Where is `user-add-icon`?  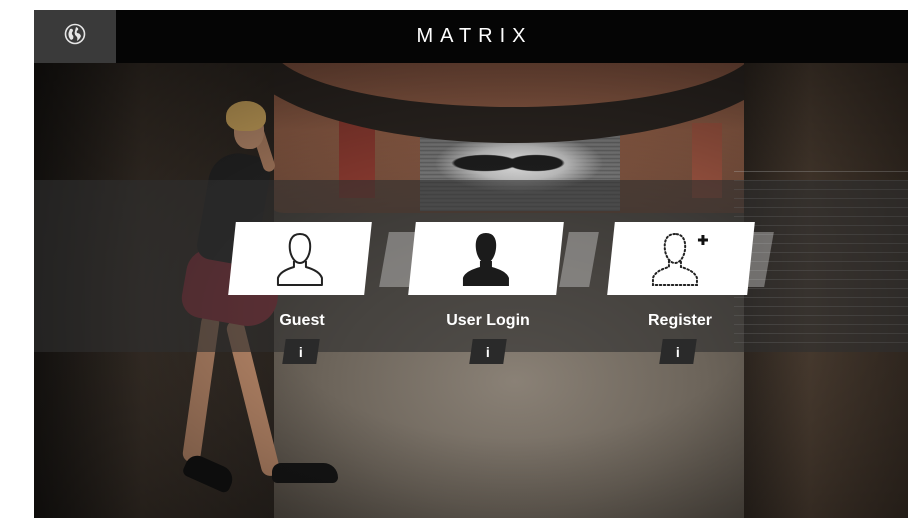
user-add-icon is located at coordinates (681, 259).